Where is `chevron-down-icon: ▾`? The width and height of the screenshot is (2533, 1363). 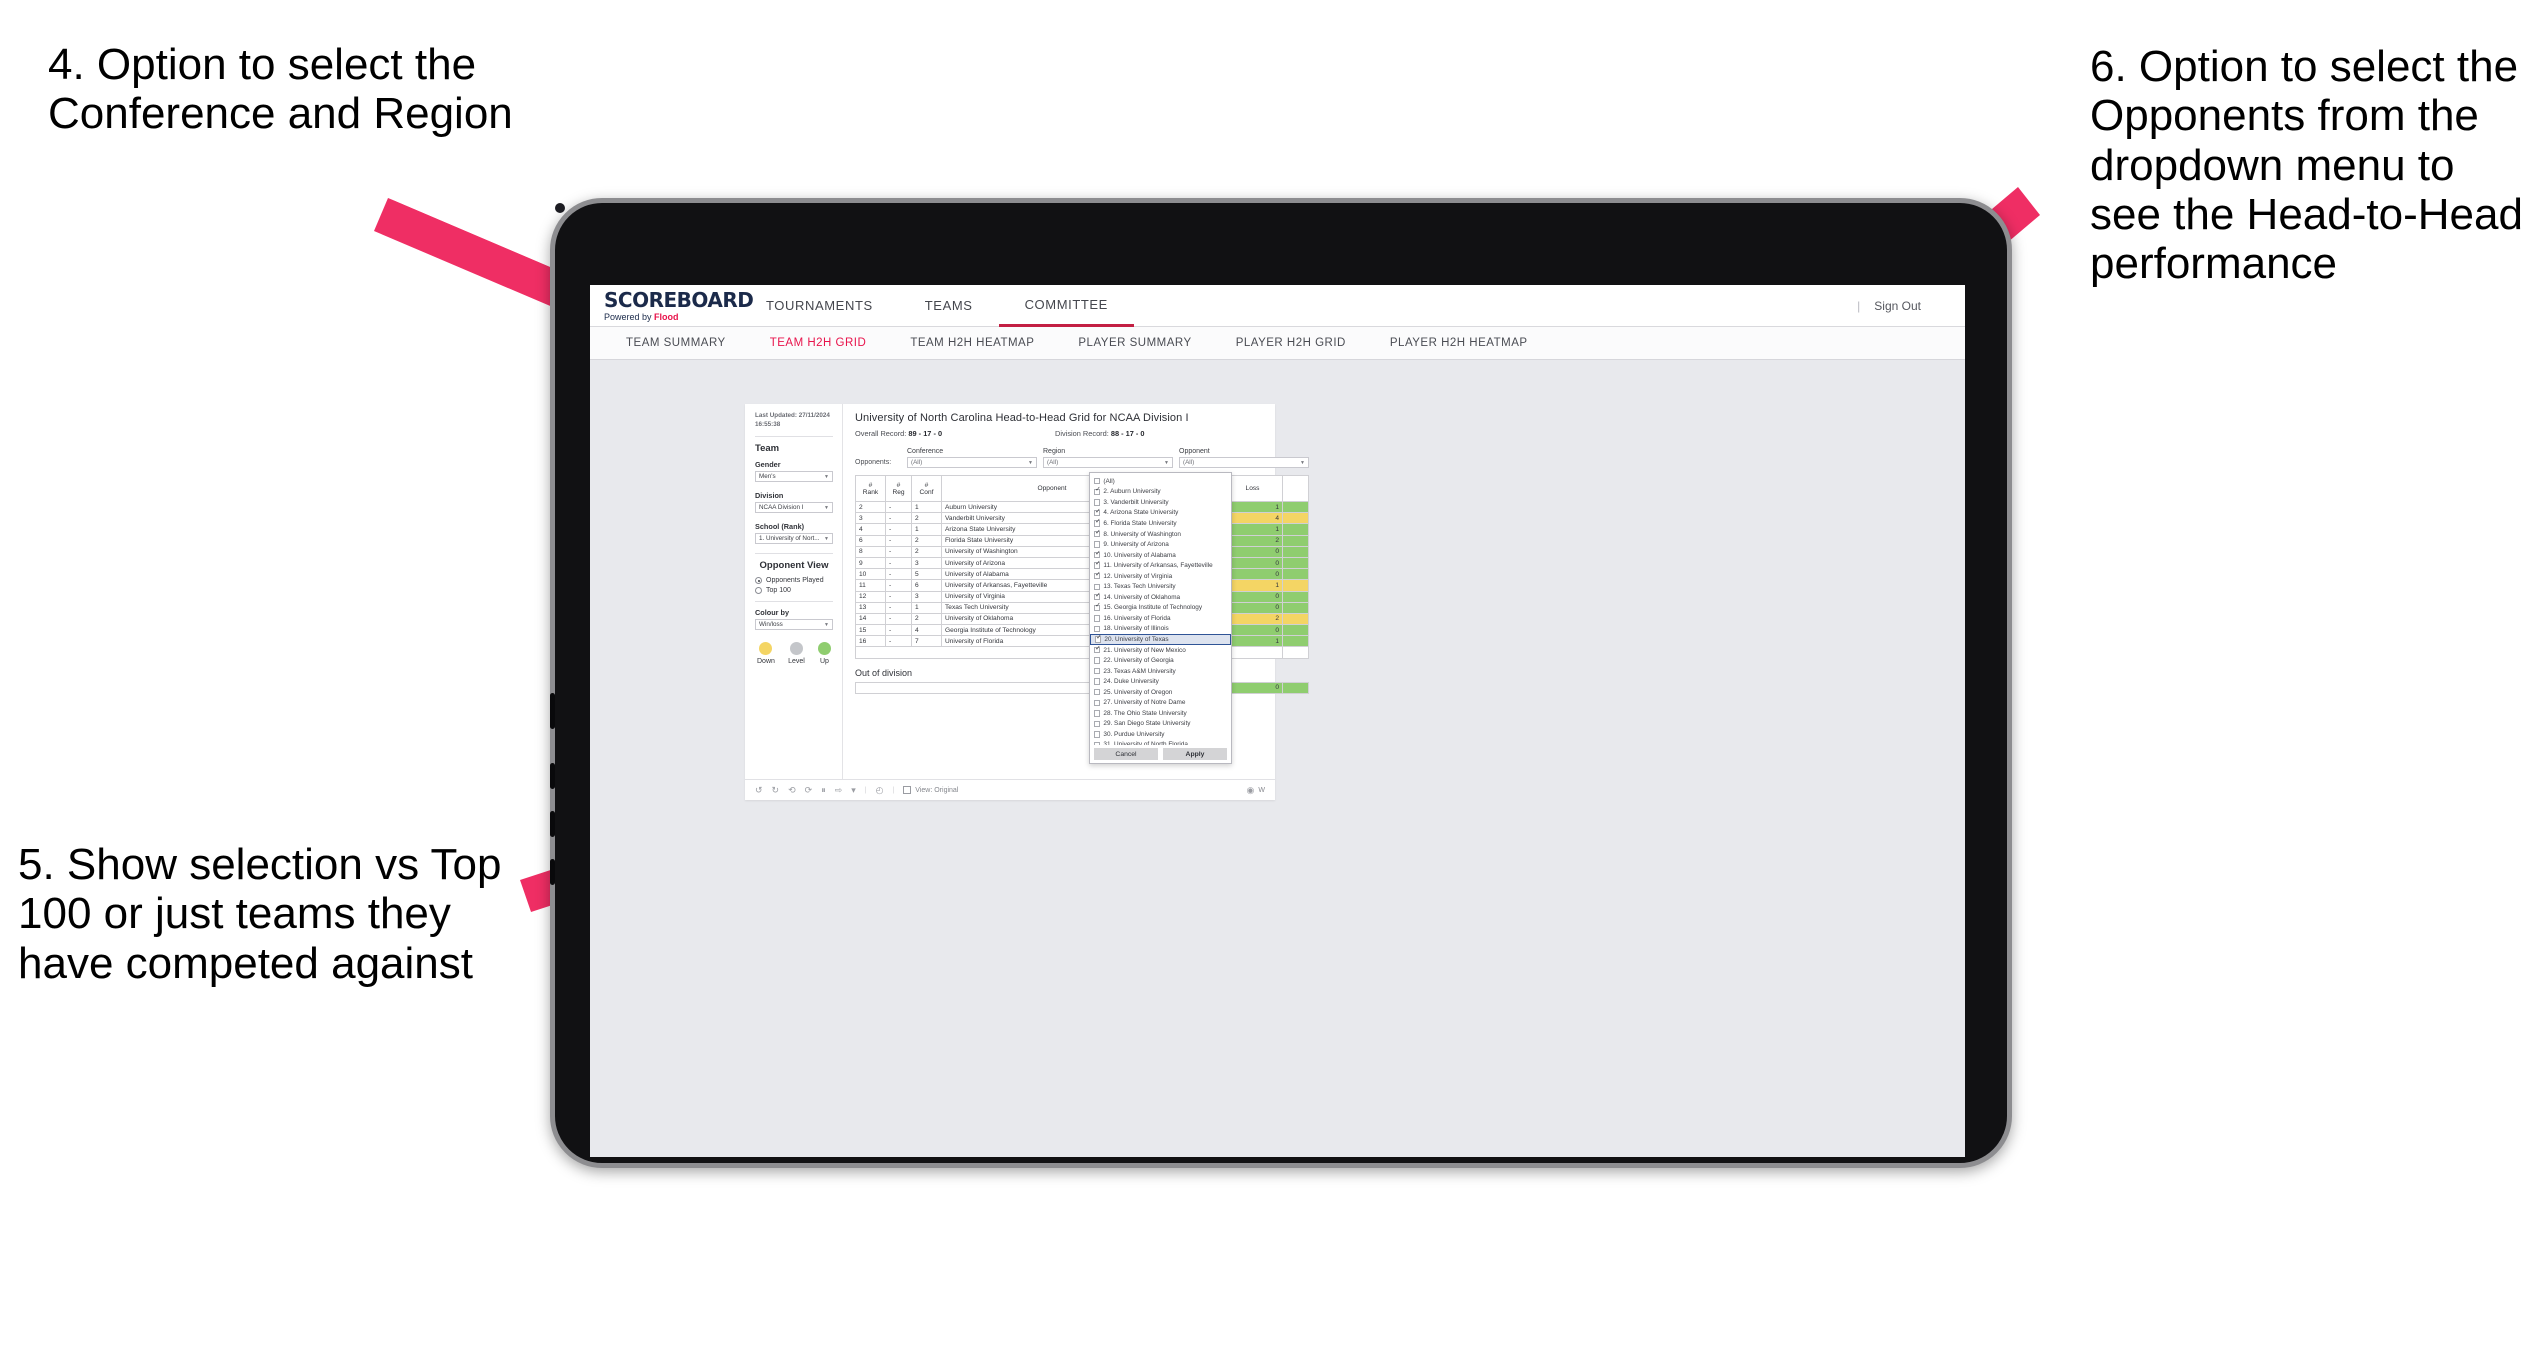 chevron-down-icon: ▾ is located at coordinates (853, 790).